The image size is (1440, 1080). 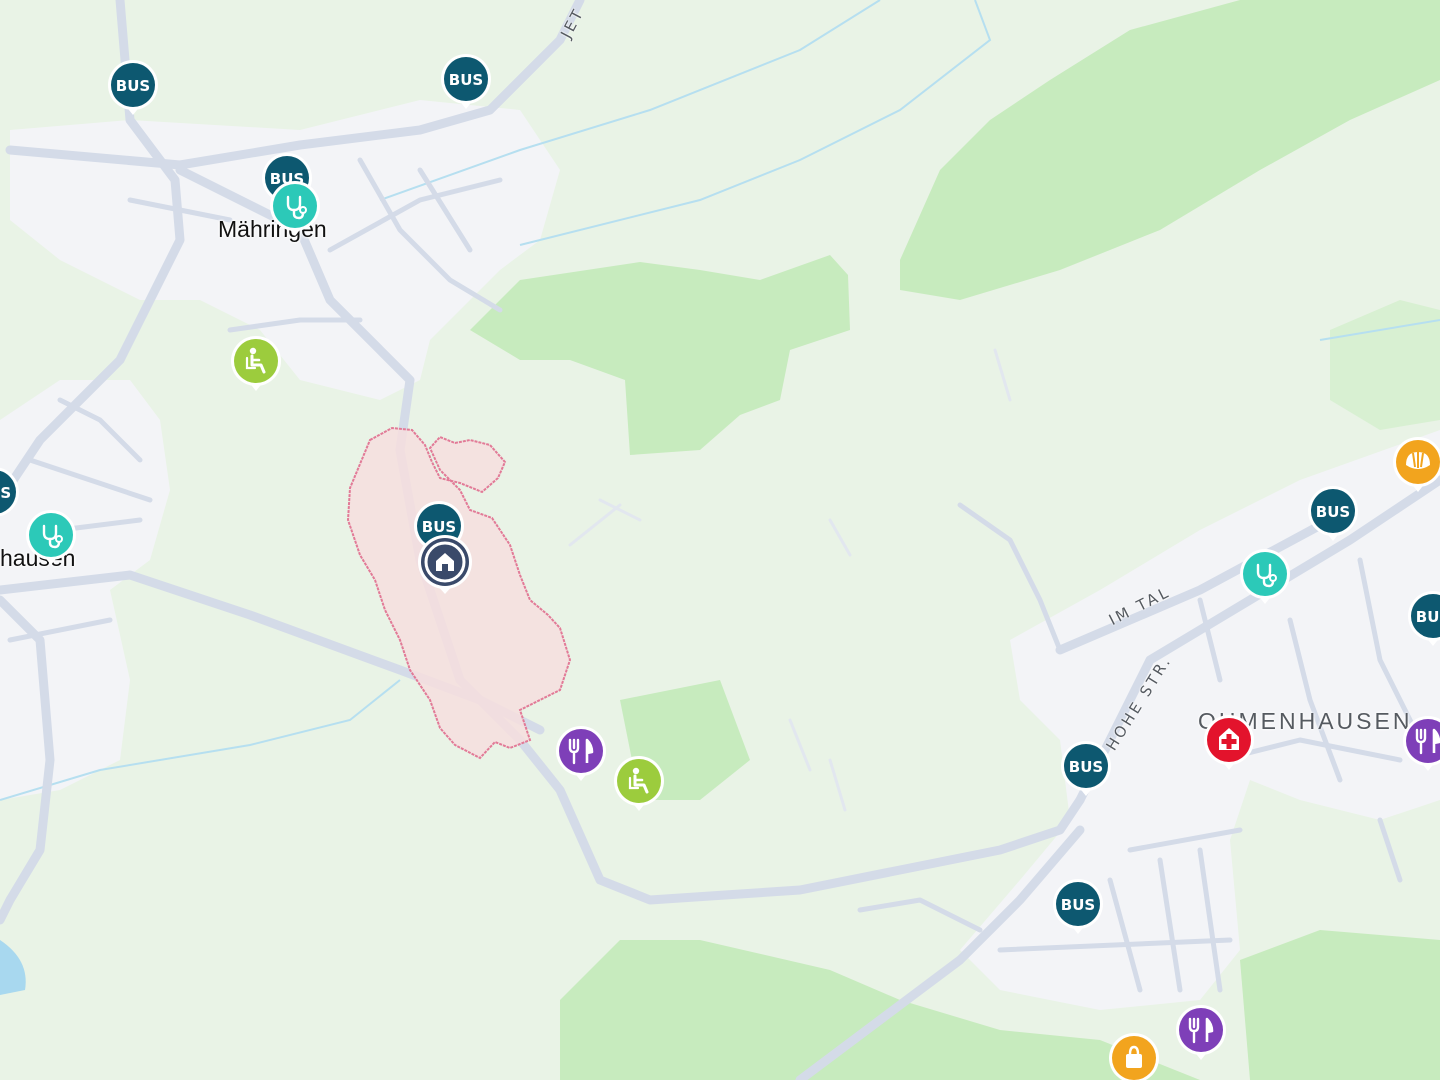 I want to click on shopping-pin, so click(x=1134, y=1056).